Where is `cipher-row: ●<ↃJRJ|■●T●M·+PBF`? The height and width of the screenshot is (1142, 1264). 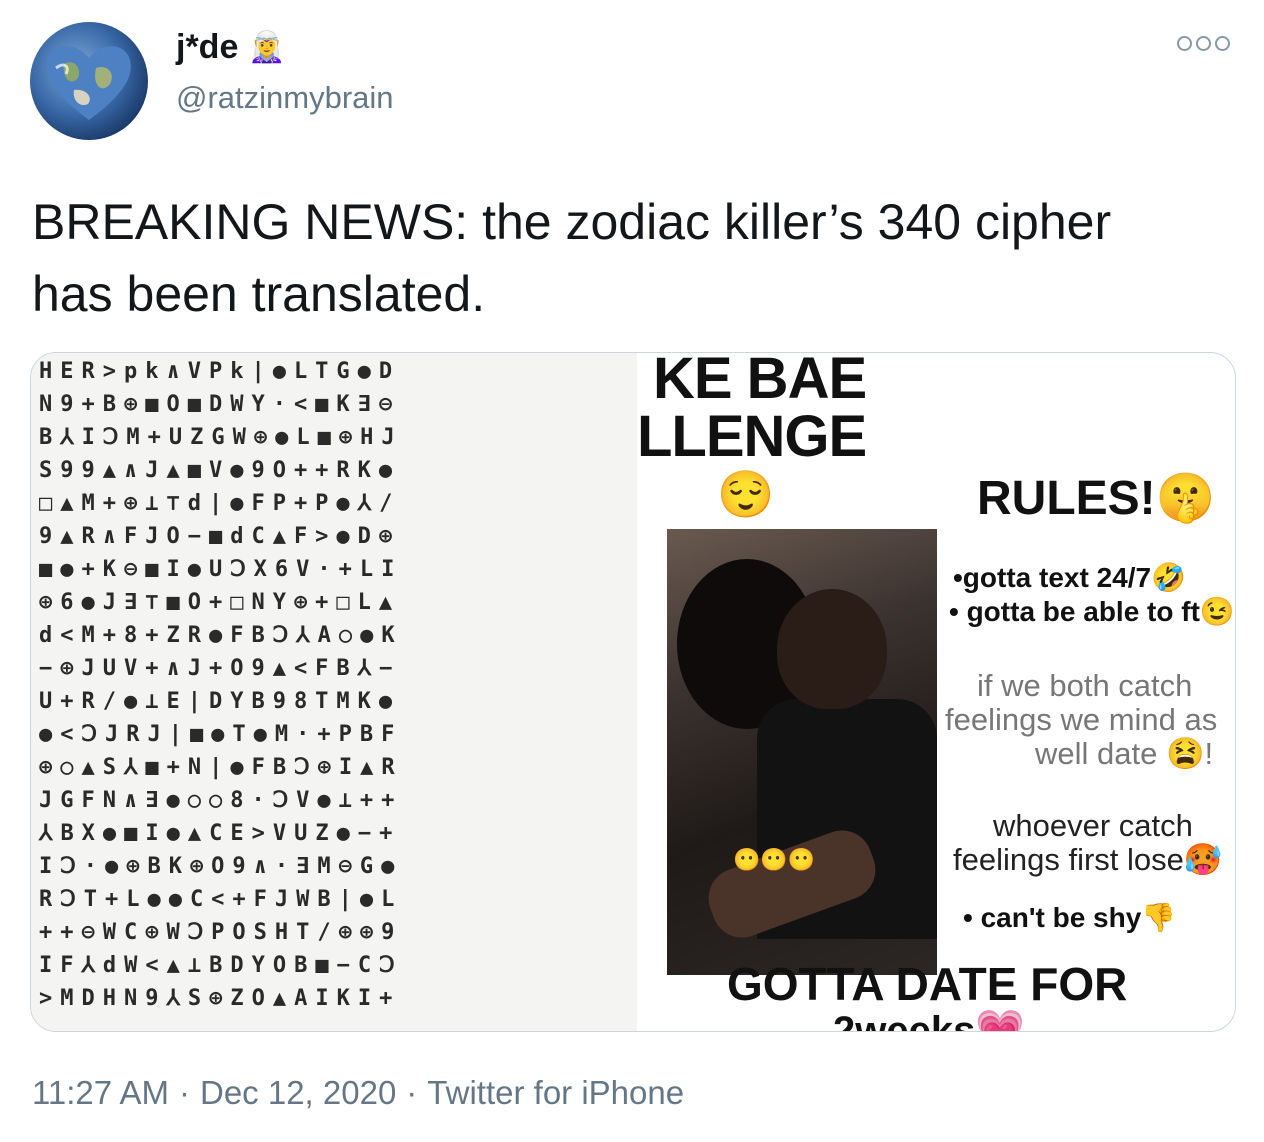 cipher-row: ●<ↃJRJ|■●T●M·+PBF is located at coordinates (221, 734).